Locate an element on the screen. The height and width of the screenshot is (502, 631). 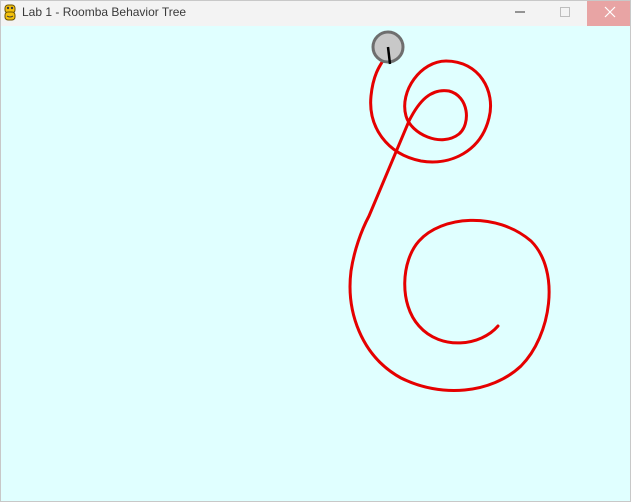
minimize-button is located at coordinates (519, 13).